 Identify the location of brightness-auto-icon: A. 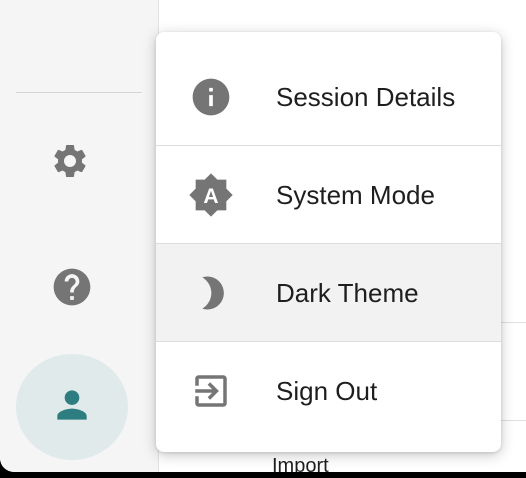
(211, 195).